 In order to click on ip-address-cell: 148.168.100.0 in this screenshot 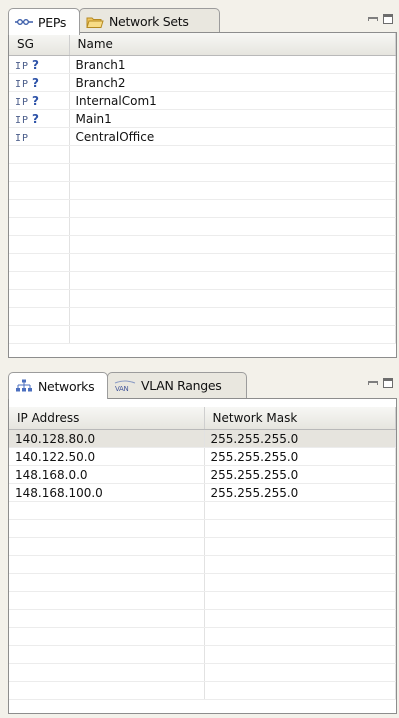, I will do `click(107, 492)`.